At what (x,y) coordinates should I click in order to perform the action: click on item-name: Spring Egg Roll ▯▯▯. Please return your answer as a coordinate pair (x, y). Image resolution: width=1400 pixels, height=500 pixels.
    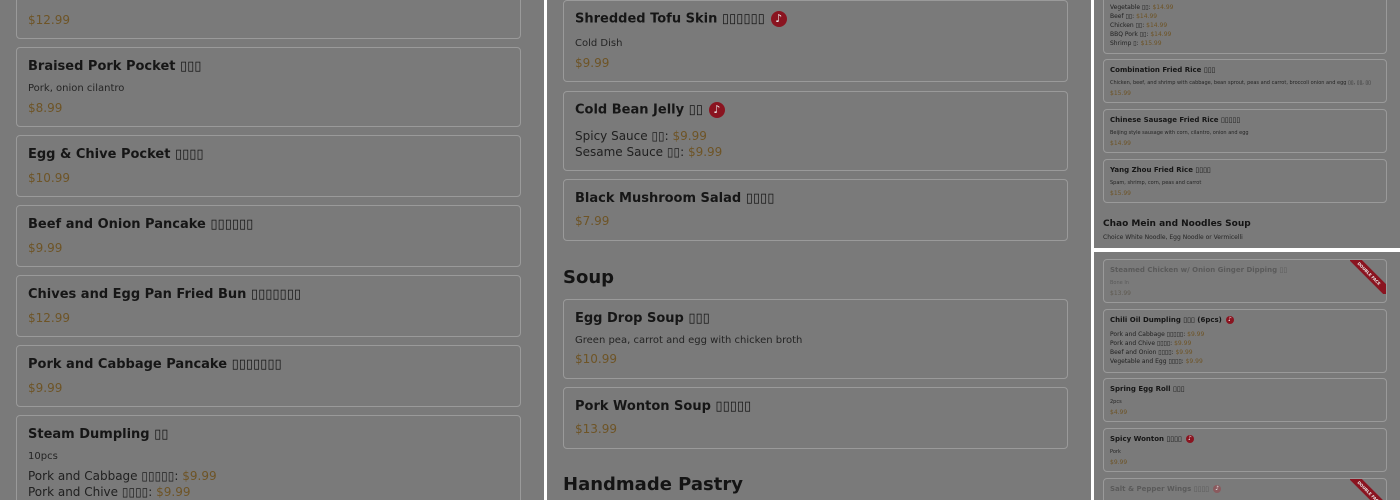
    Looking at the image, I should click on (1147, 389).